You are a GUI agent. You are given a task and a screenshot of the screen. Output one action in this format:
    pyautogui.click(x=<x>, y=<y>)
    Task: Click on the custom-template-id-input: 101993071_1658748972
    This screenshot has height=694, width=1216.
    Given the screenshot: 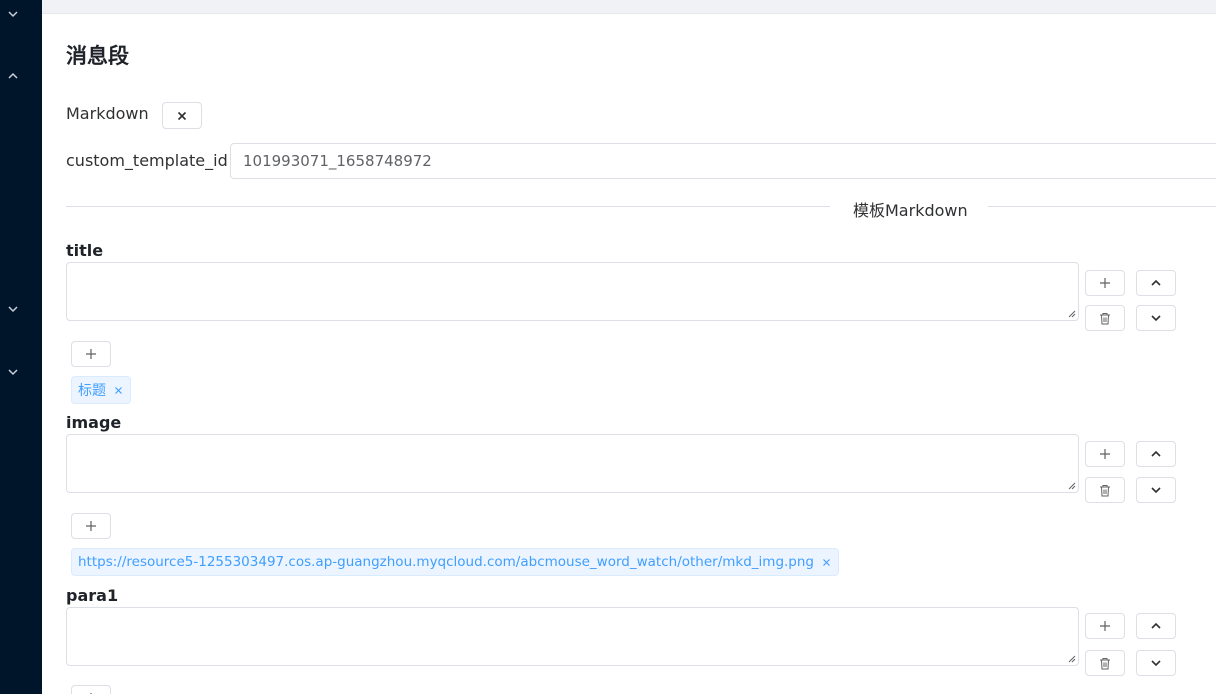 What is the action you would take?
    pyautogui.click(x=723, y=161)
    